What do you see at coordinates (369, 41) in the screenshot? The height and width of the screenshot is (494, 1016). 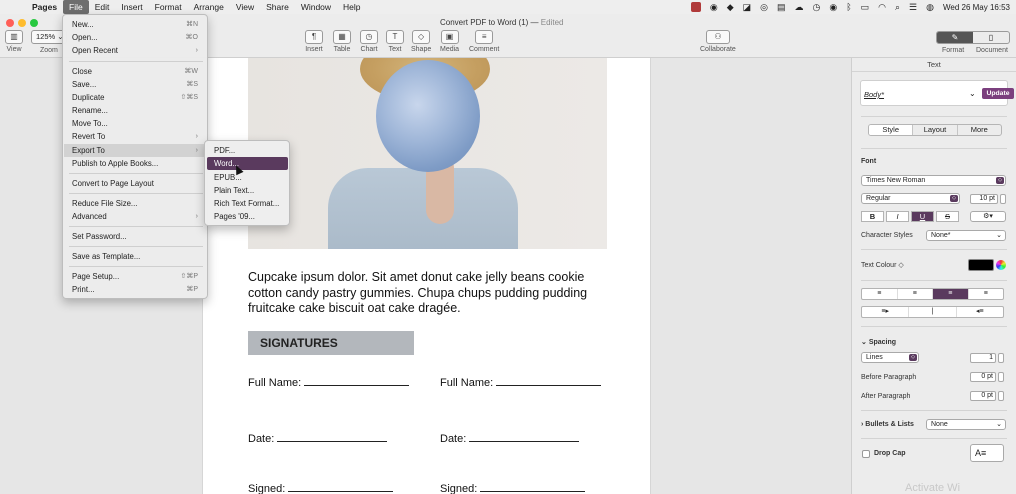 I see `chart-button: ◷ Chart` at bounding box center [369, 41].